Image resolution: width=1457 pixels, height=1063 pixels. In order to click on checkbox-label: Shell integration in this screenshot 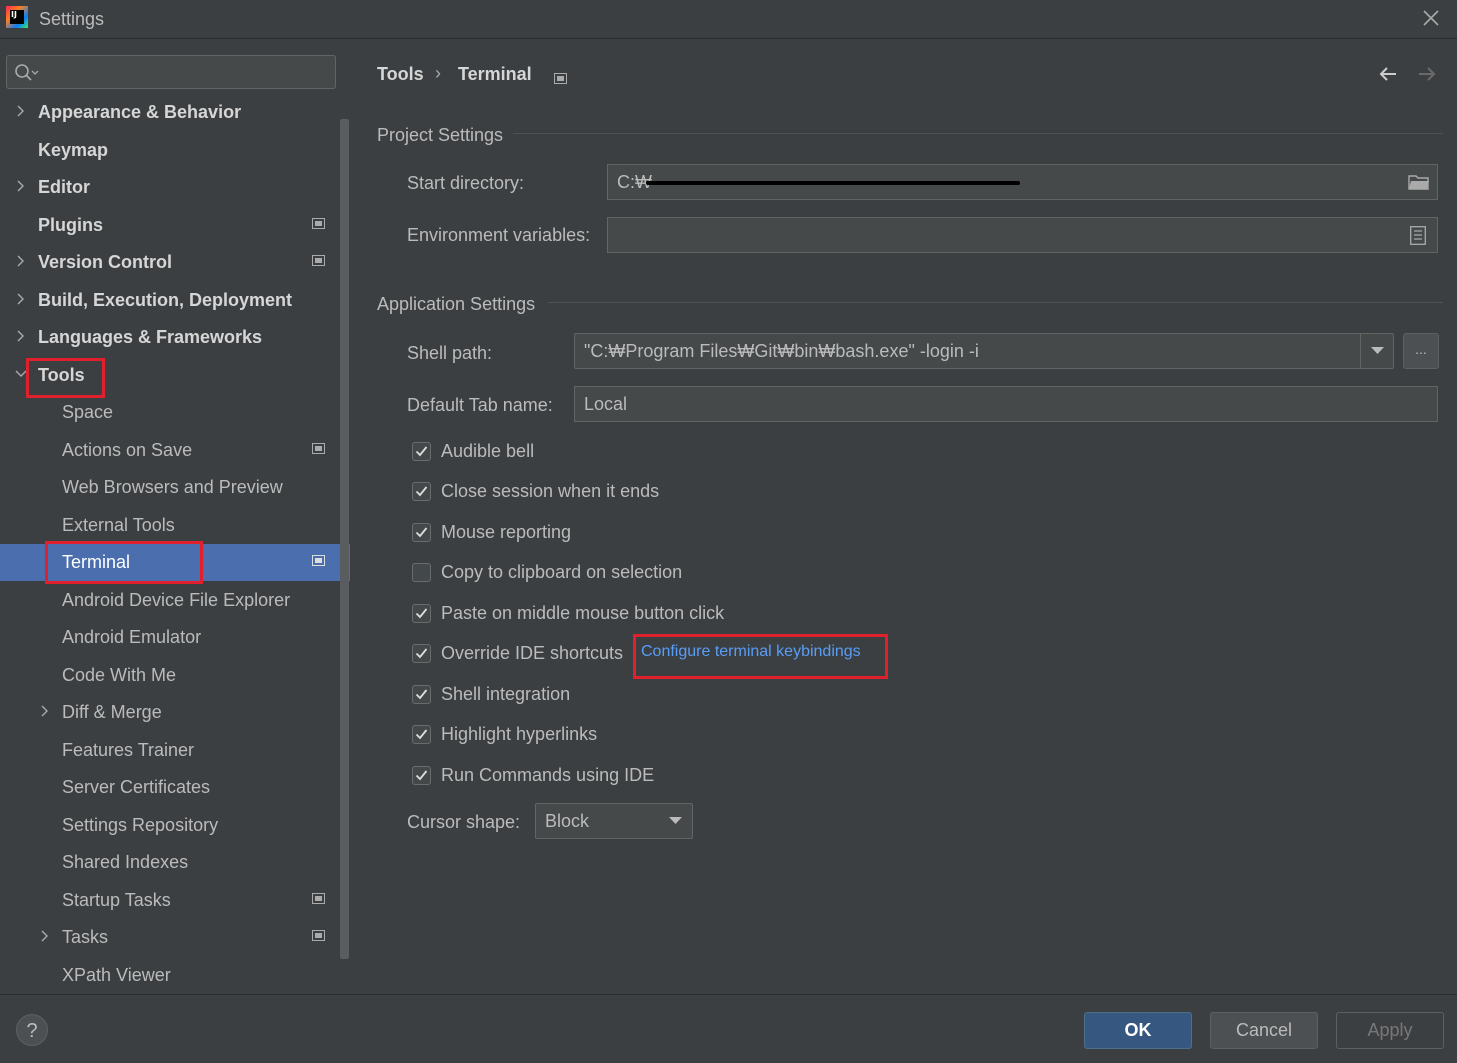, I will do `click(506, 694)`.